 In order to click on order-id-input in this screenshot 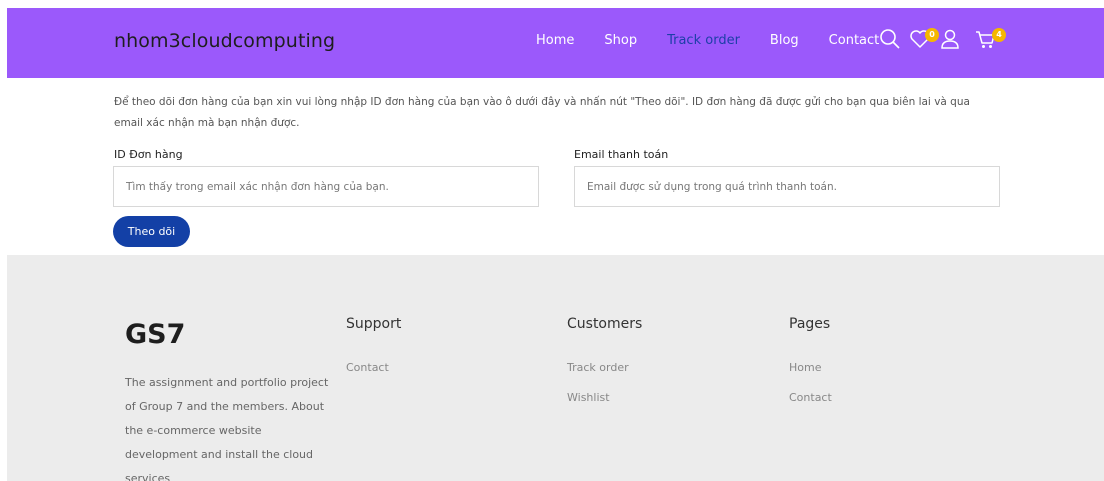, I will do `click(326, 186)`.